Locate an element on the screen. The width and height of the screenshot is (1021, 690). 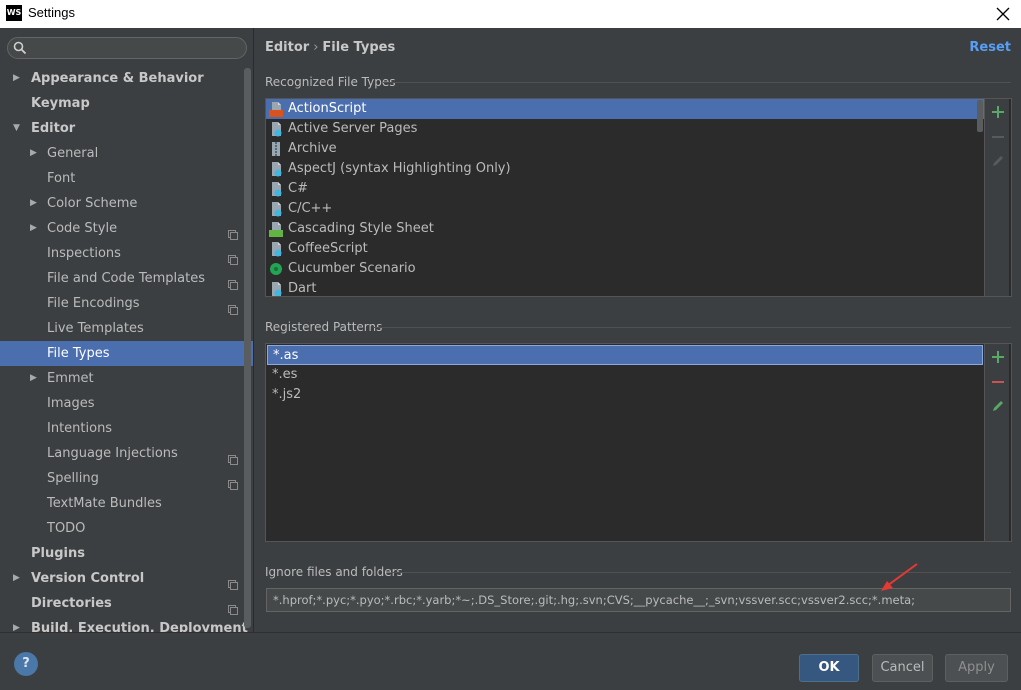
file-type-item: C# is located at coordinates (625, 189).